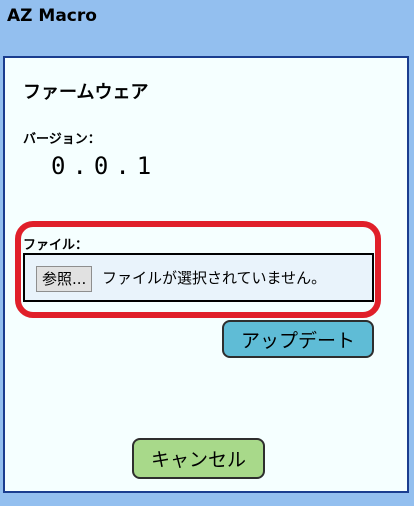  I want to click on file-input: 参照... ファイルが選択されていません。, so click(198, 277).